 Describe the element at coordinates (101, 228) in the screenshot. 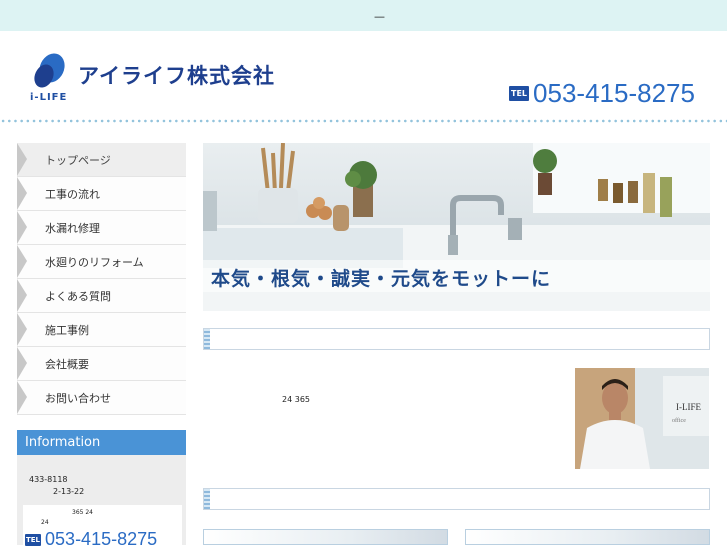

I see `nav-item-leak-repair: 水漏れ修理` at that location.